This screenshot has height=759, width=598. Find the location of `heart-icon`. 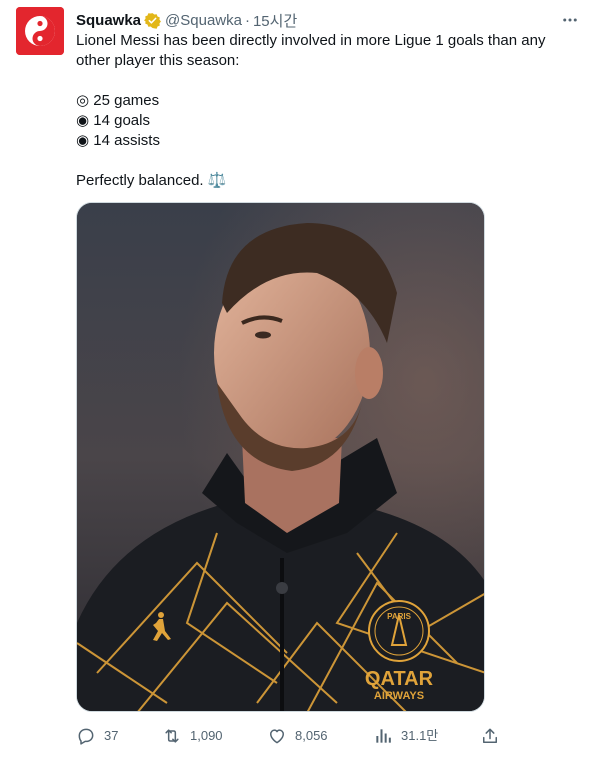

heart-icon is located at coordinates (277, 736).